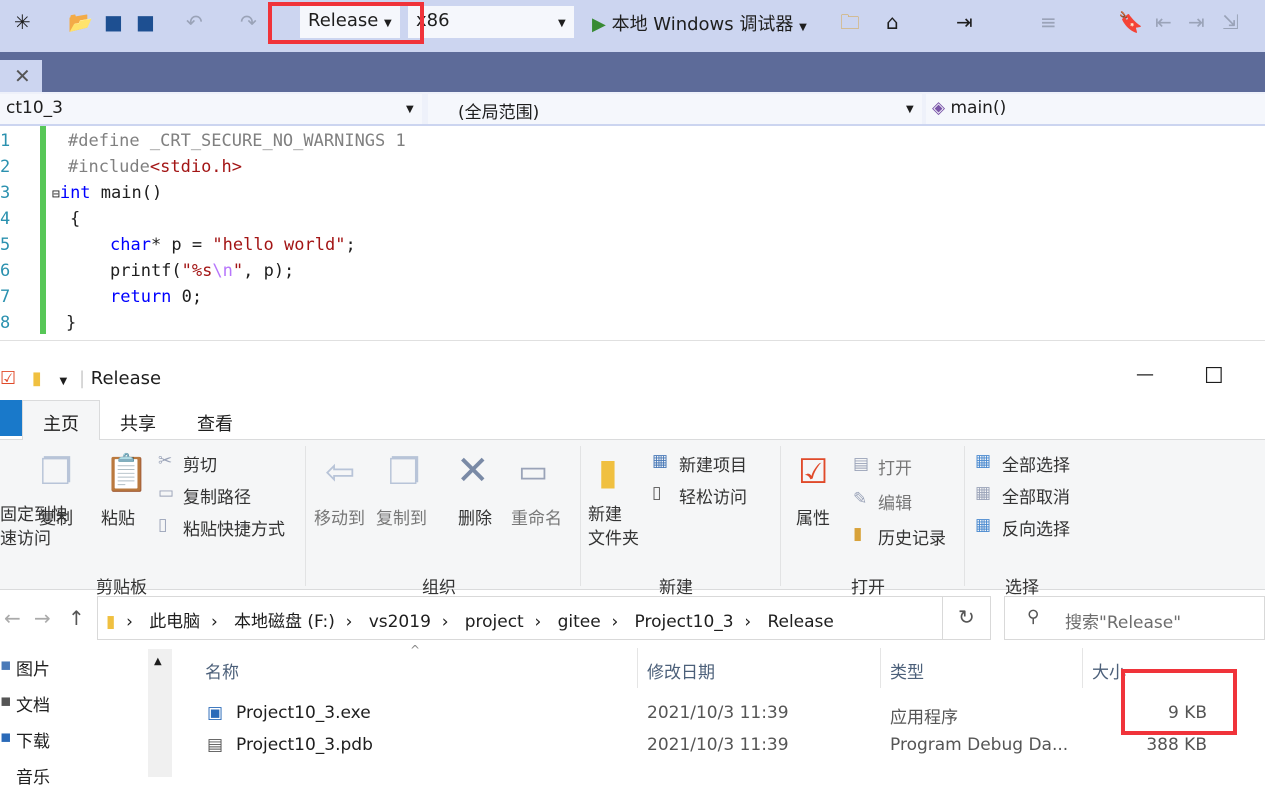 The image size is (1265, 788). What do you see at coordinates (5, 219) in the screenshot?
I see `line-number: 4` at bounding box center [5, 219].